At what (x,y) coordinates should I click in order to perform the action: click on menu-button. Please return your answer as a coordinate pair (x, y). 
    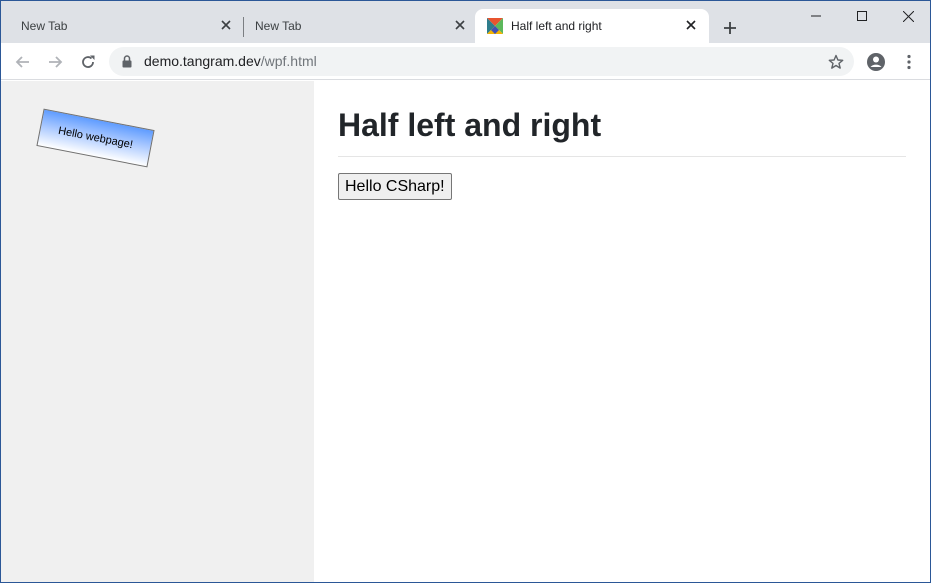
    Looking at the image, I should click on (909, 62).